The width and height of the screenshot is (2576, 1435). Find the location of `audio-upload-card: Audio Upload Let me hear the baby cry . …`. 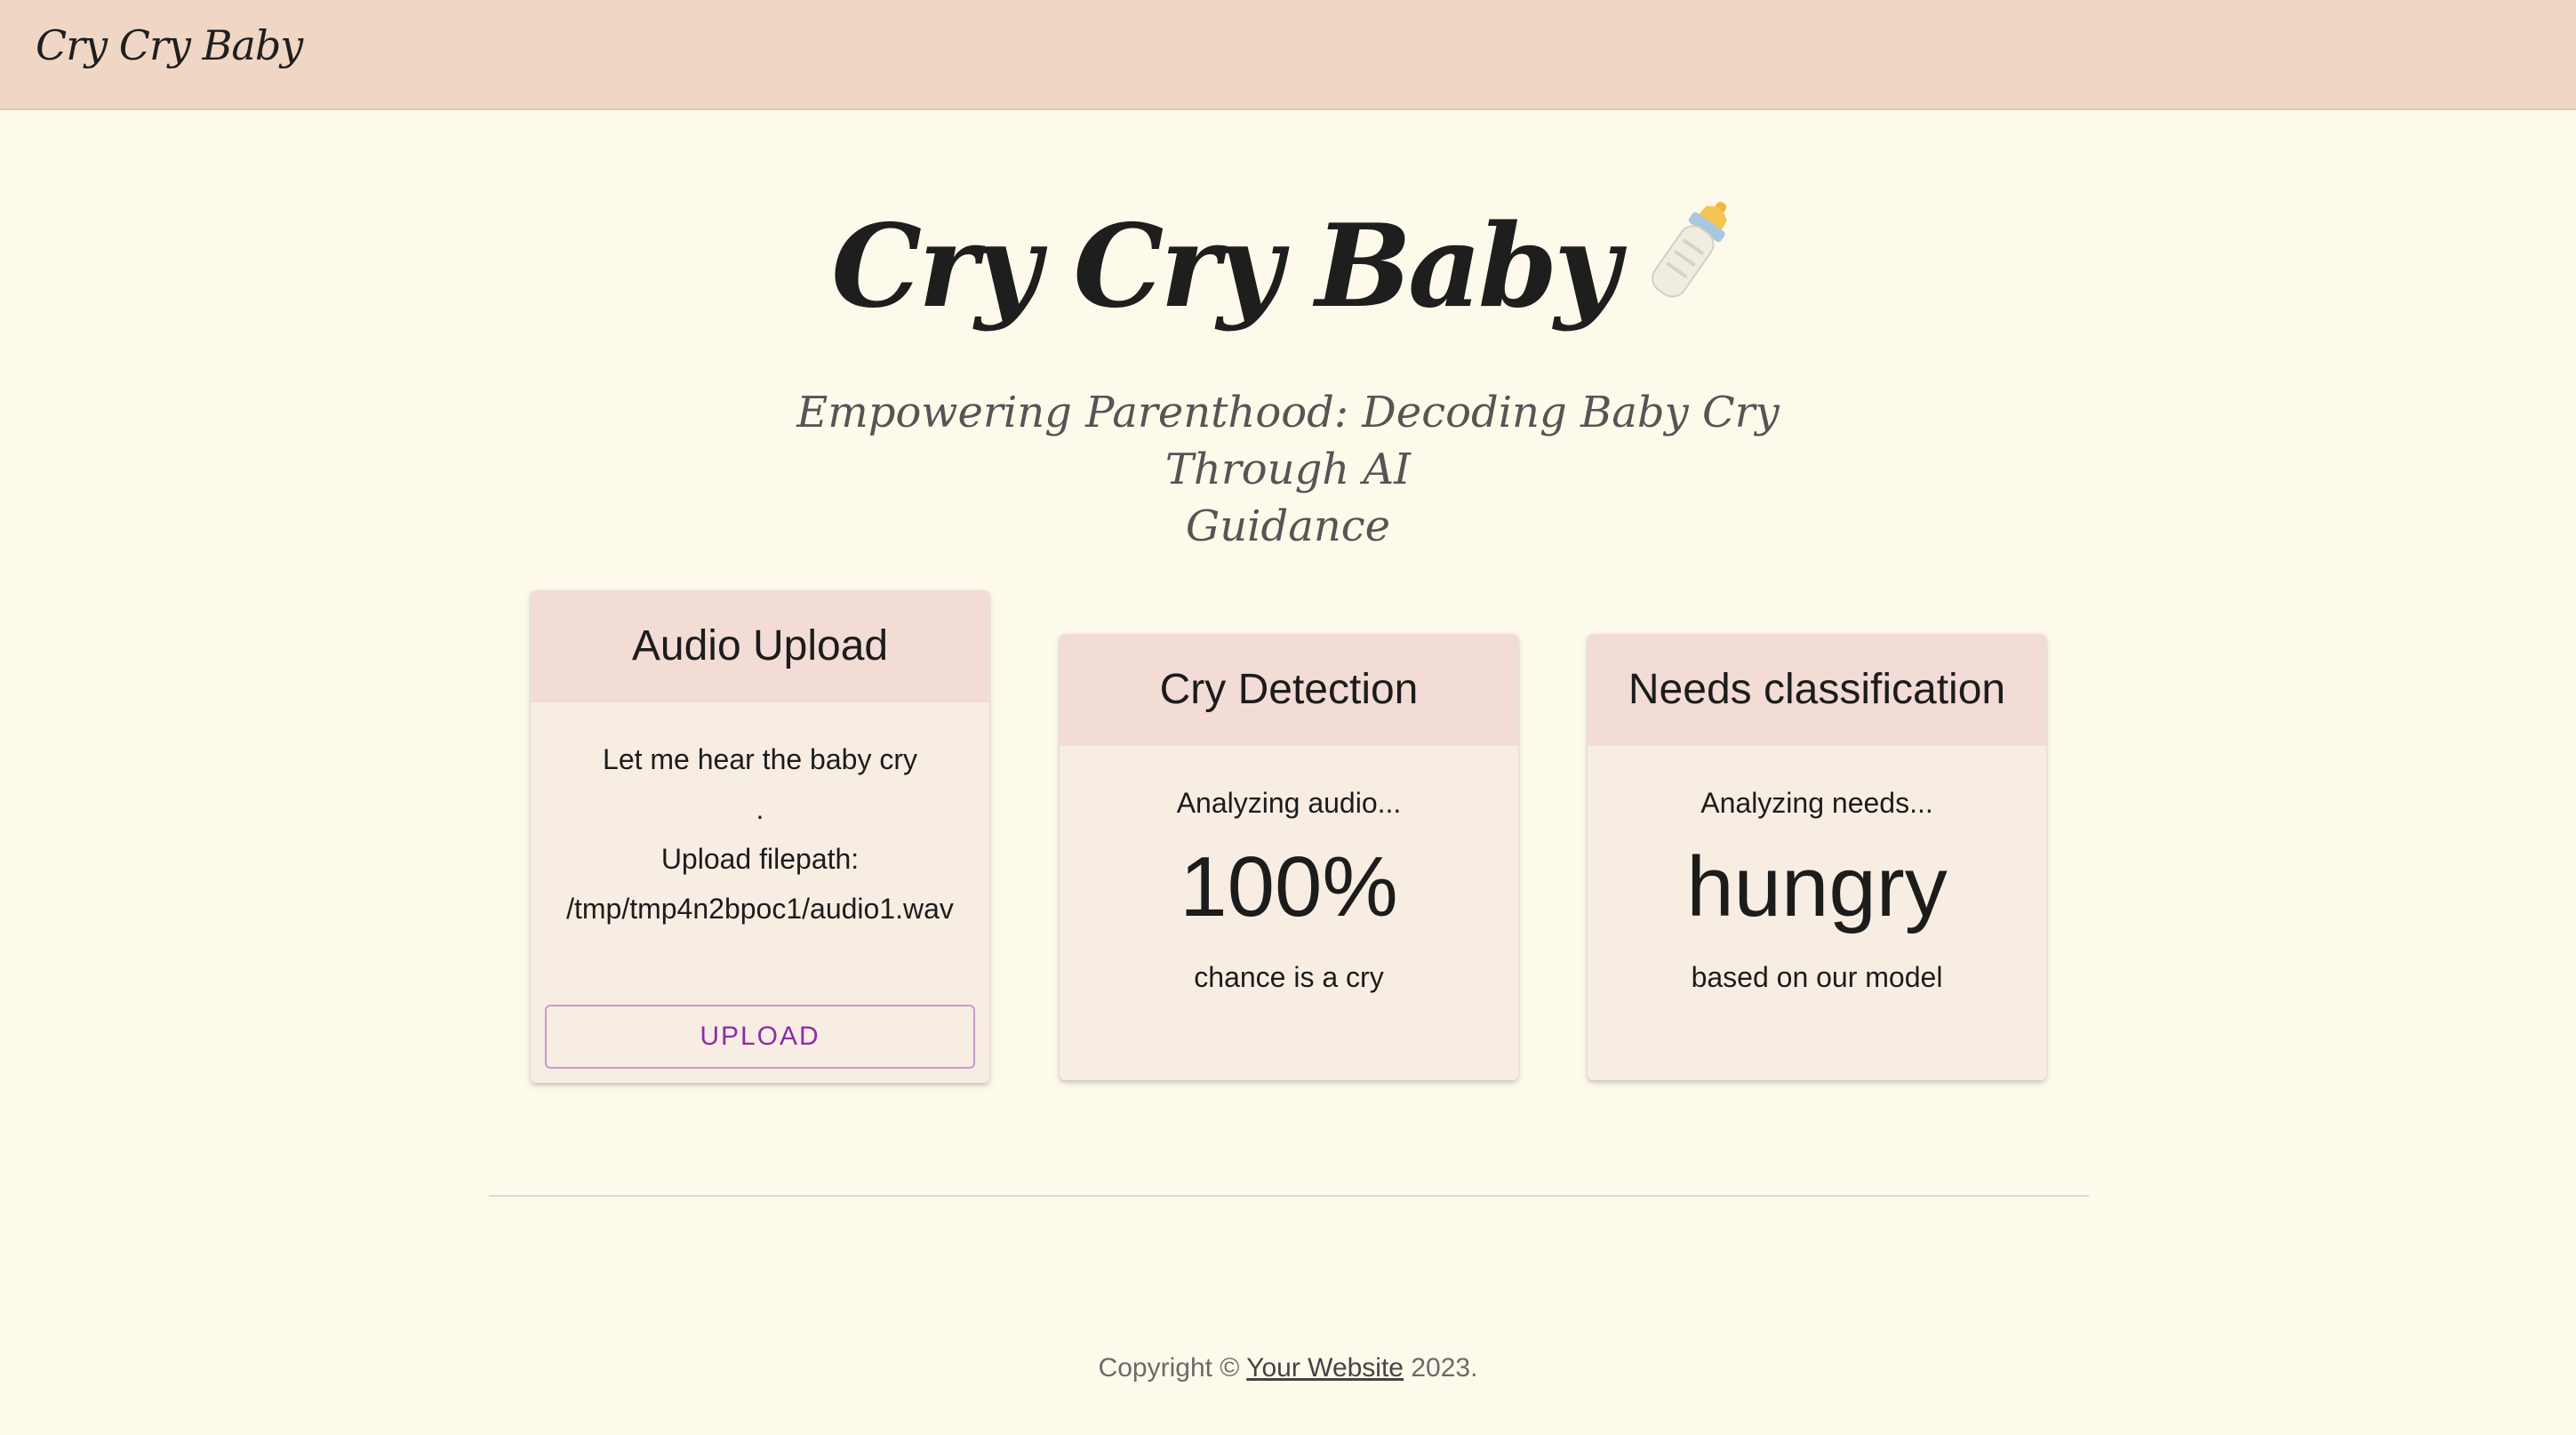

audio-upload-card: Audio Upload Let me hear the baby cry . … is located at coordinates (760, 836).